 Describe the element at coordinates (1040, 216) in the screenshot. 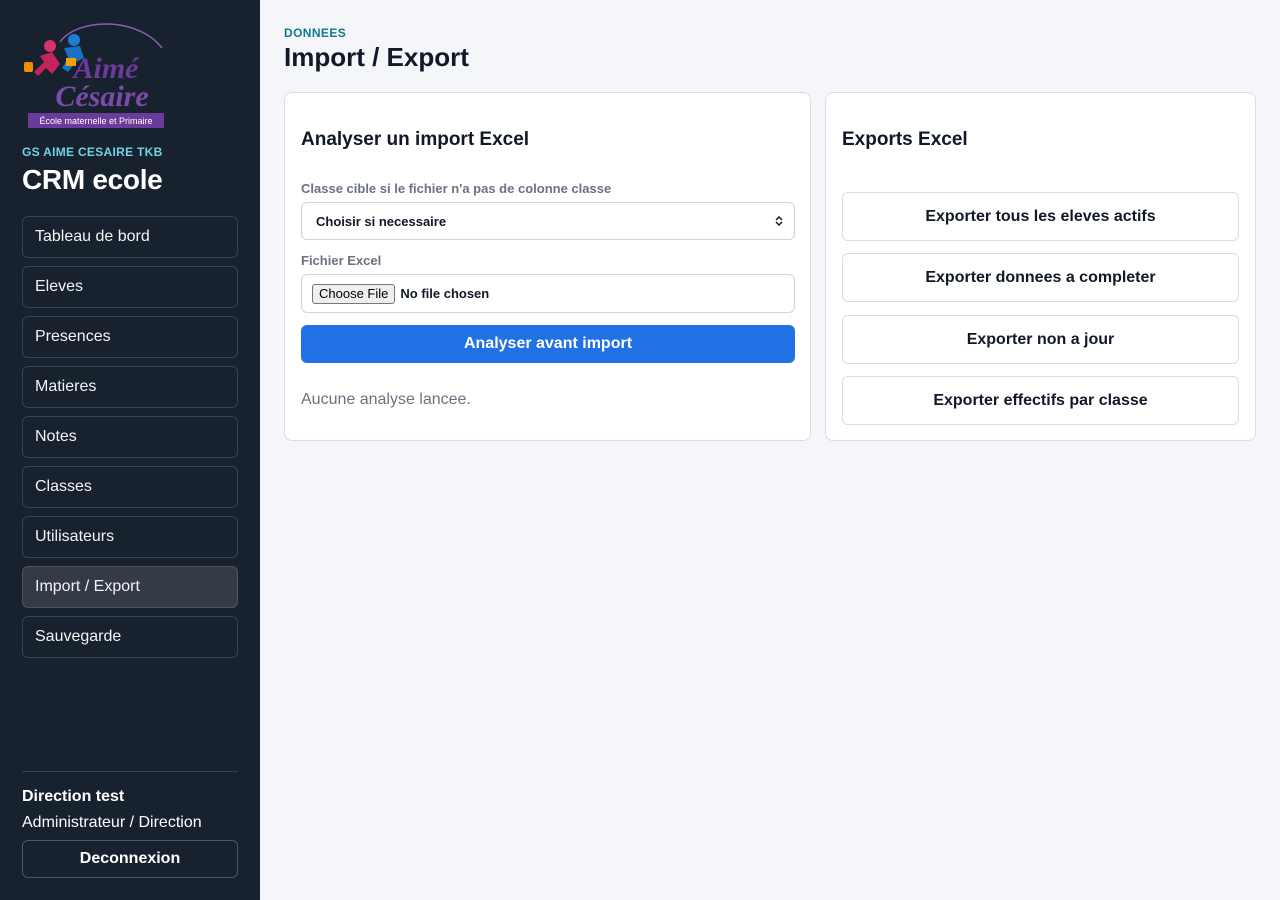

I see `export-active-students-button: Exporter tous les eleves actifs` at that location.